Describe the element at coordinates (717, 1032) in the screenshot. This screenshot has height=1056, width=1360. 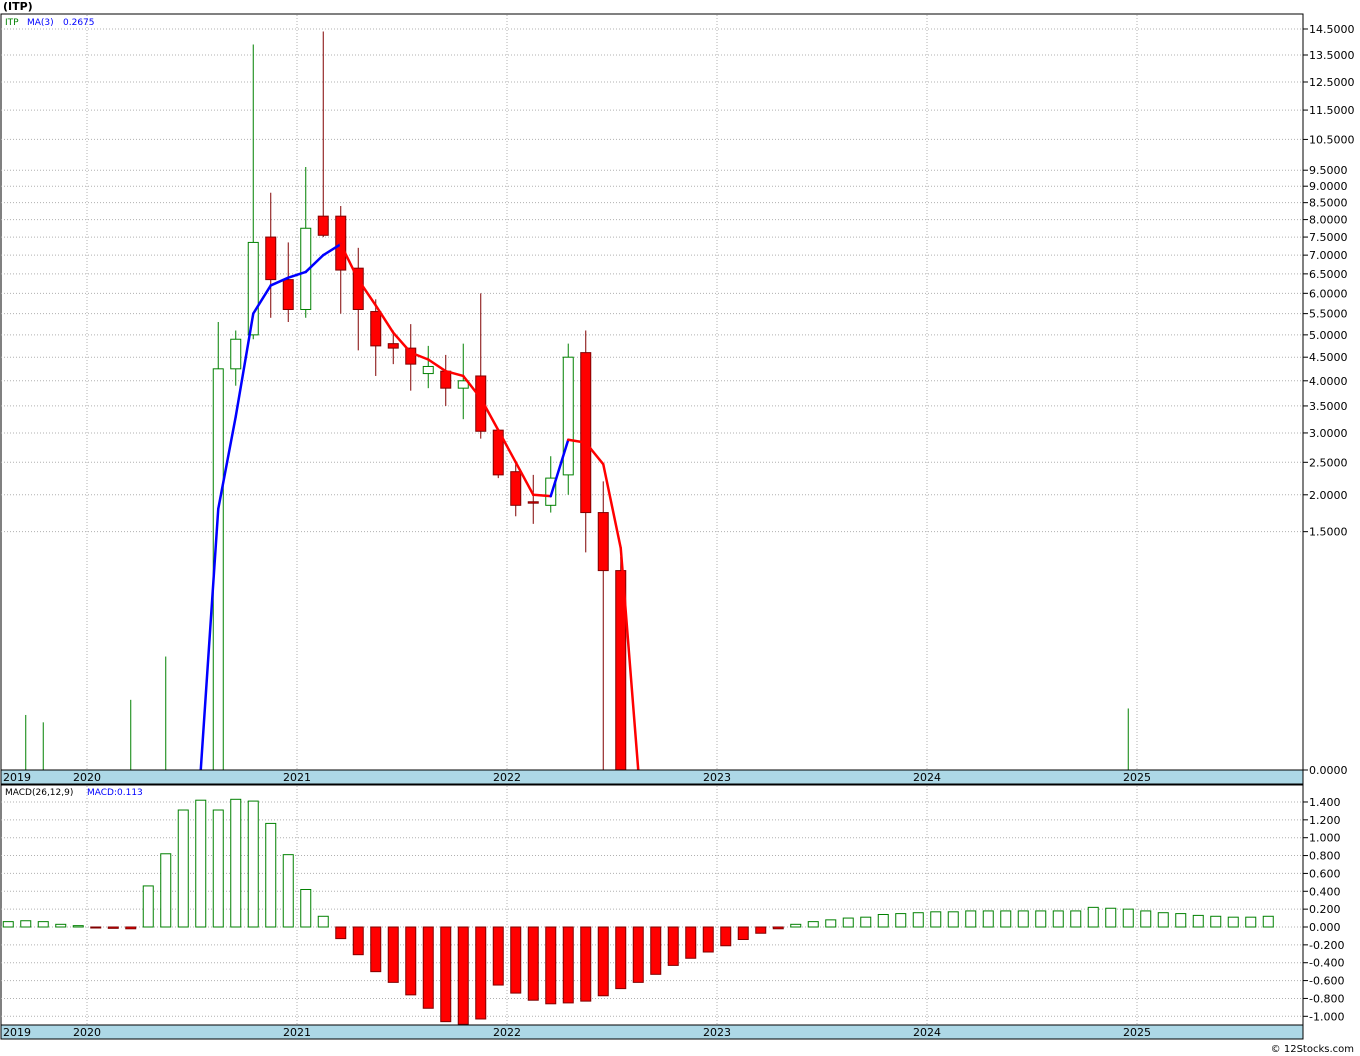
I see `macd-x-tick-label: 2023` at that location.